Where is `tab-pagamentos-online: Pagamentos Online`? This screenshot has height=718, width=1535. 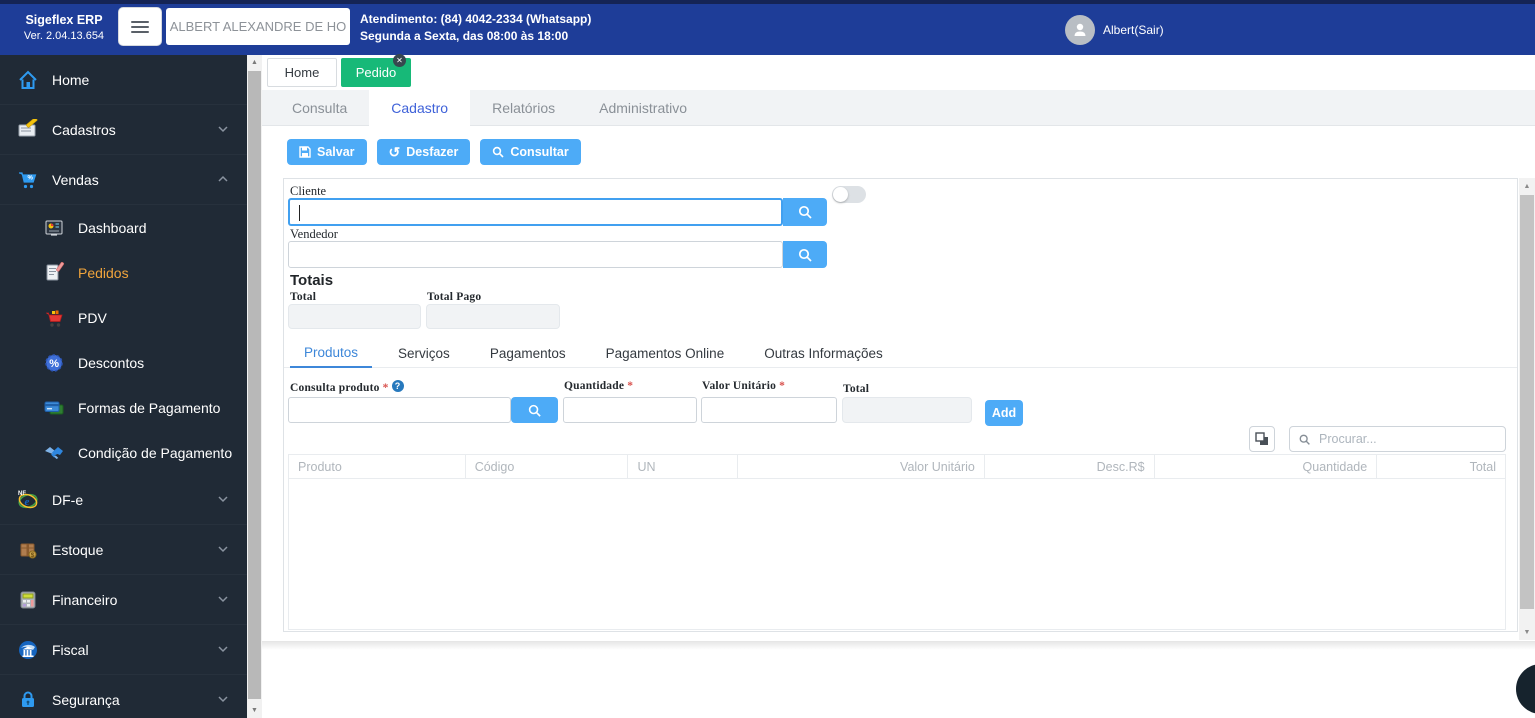
tab-pagamentos-online: Pagamentos Online is located at coordinates (665, 353).